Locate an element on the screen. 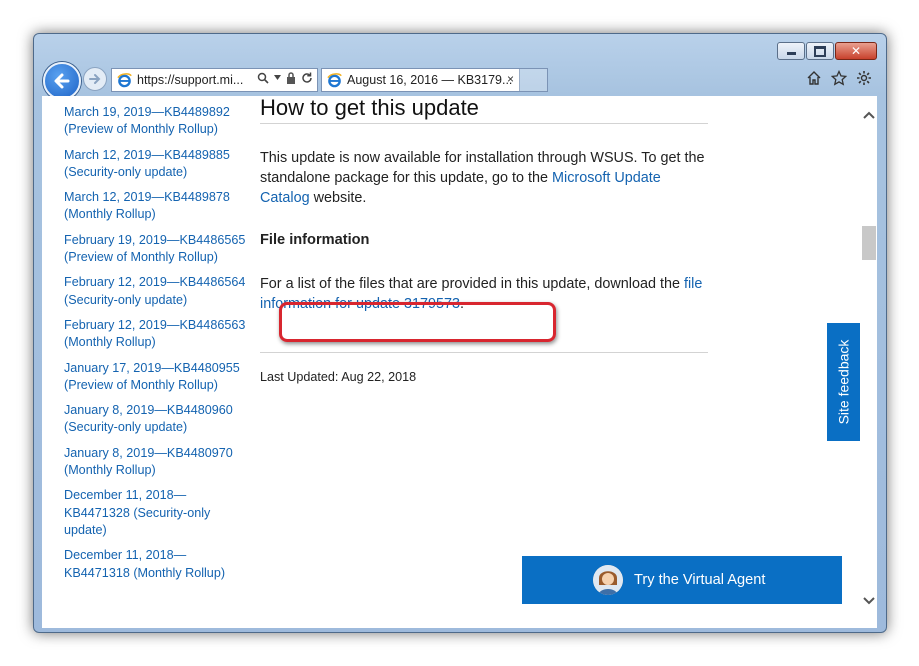 Image resolution: width=919 pixels, height=666 pixels. back-button is located at coordinates (62, 81).